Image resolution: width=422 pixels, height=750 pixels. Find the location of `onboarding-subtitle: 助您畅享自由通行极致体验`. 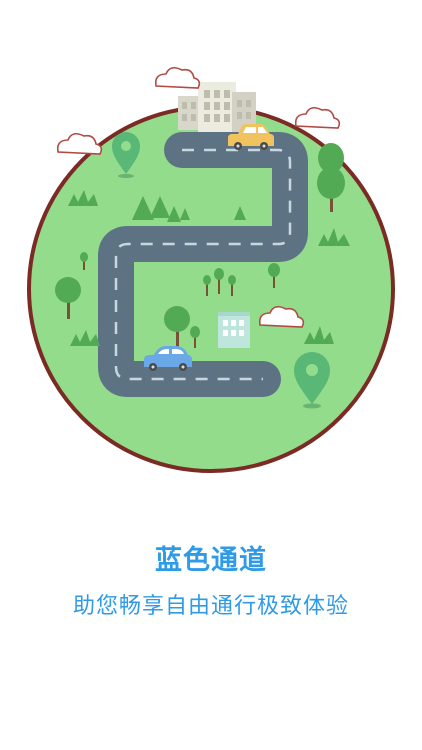

onboarding-subtitle: 助您畅享自由通行极致体验 is located at coordinates (210, 606).